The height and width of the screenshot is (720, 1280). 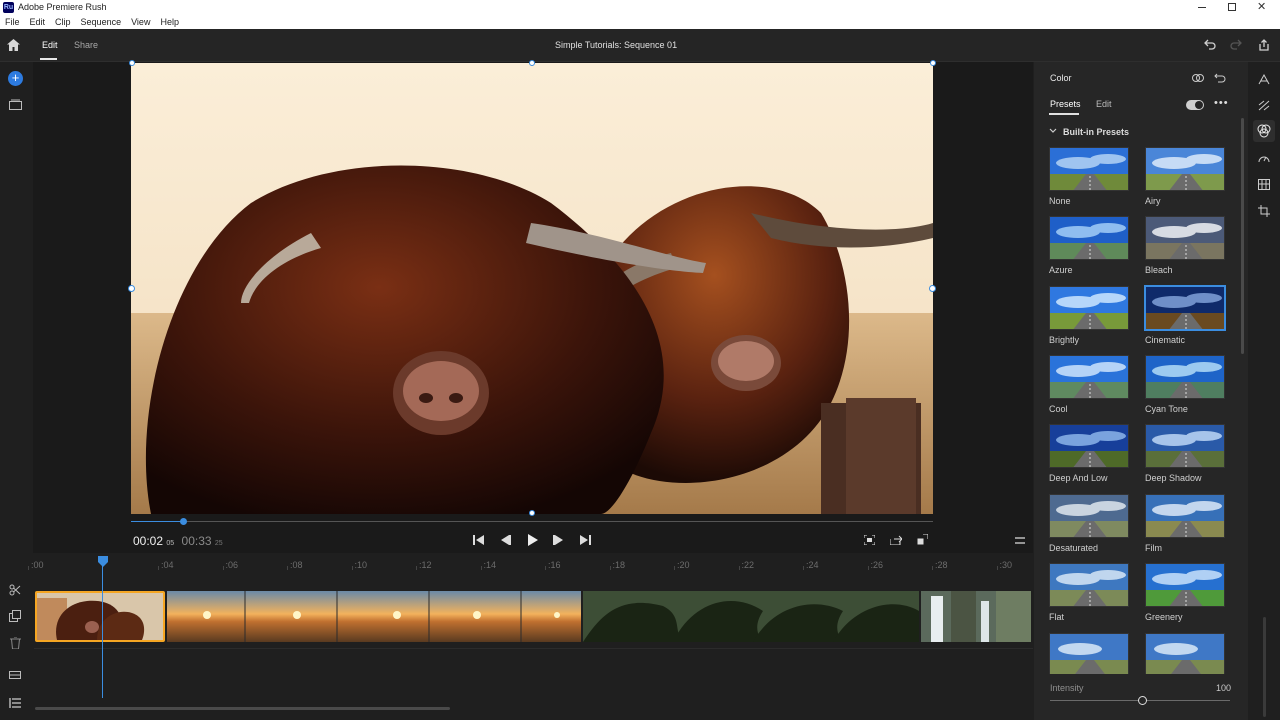 I want to click on reset-icon, so click(x=1220, y=78).